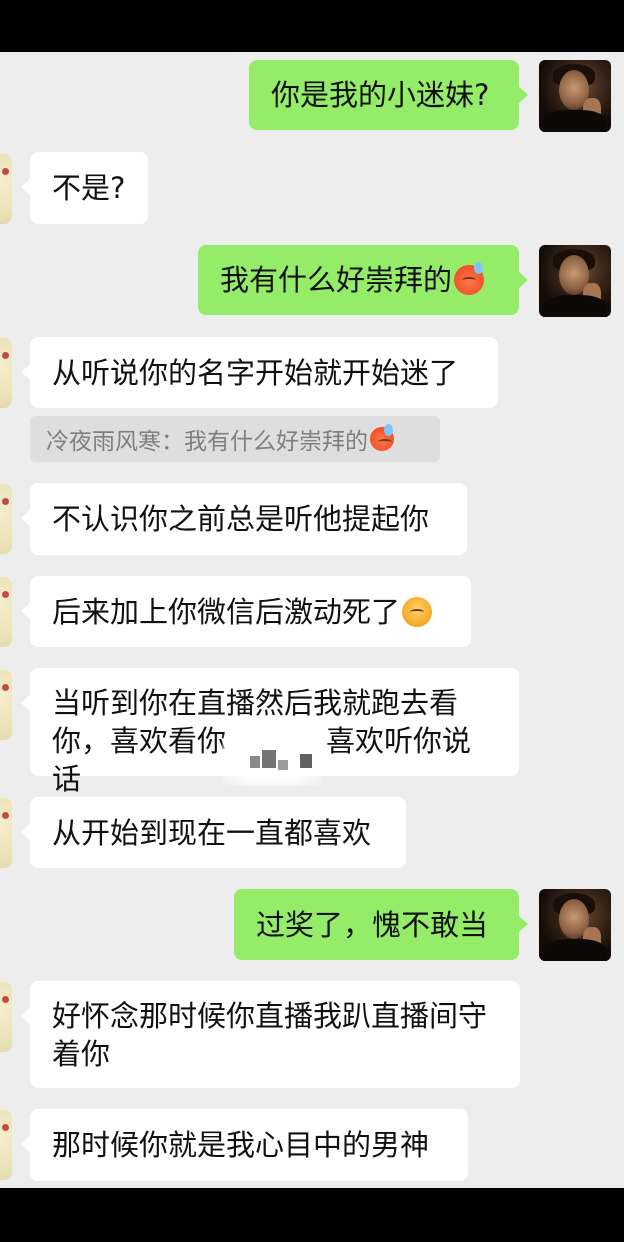 This screenshot has width=624, height=1242. I want to click on message-bubble-outgoing: 过奖了，愧不敢当, so click(381, 924).